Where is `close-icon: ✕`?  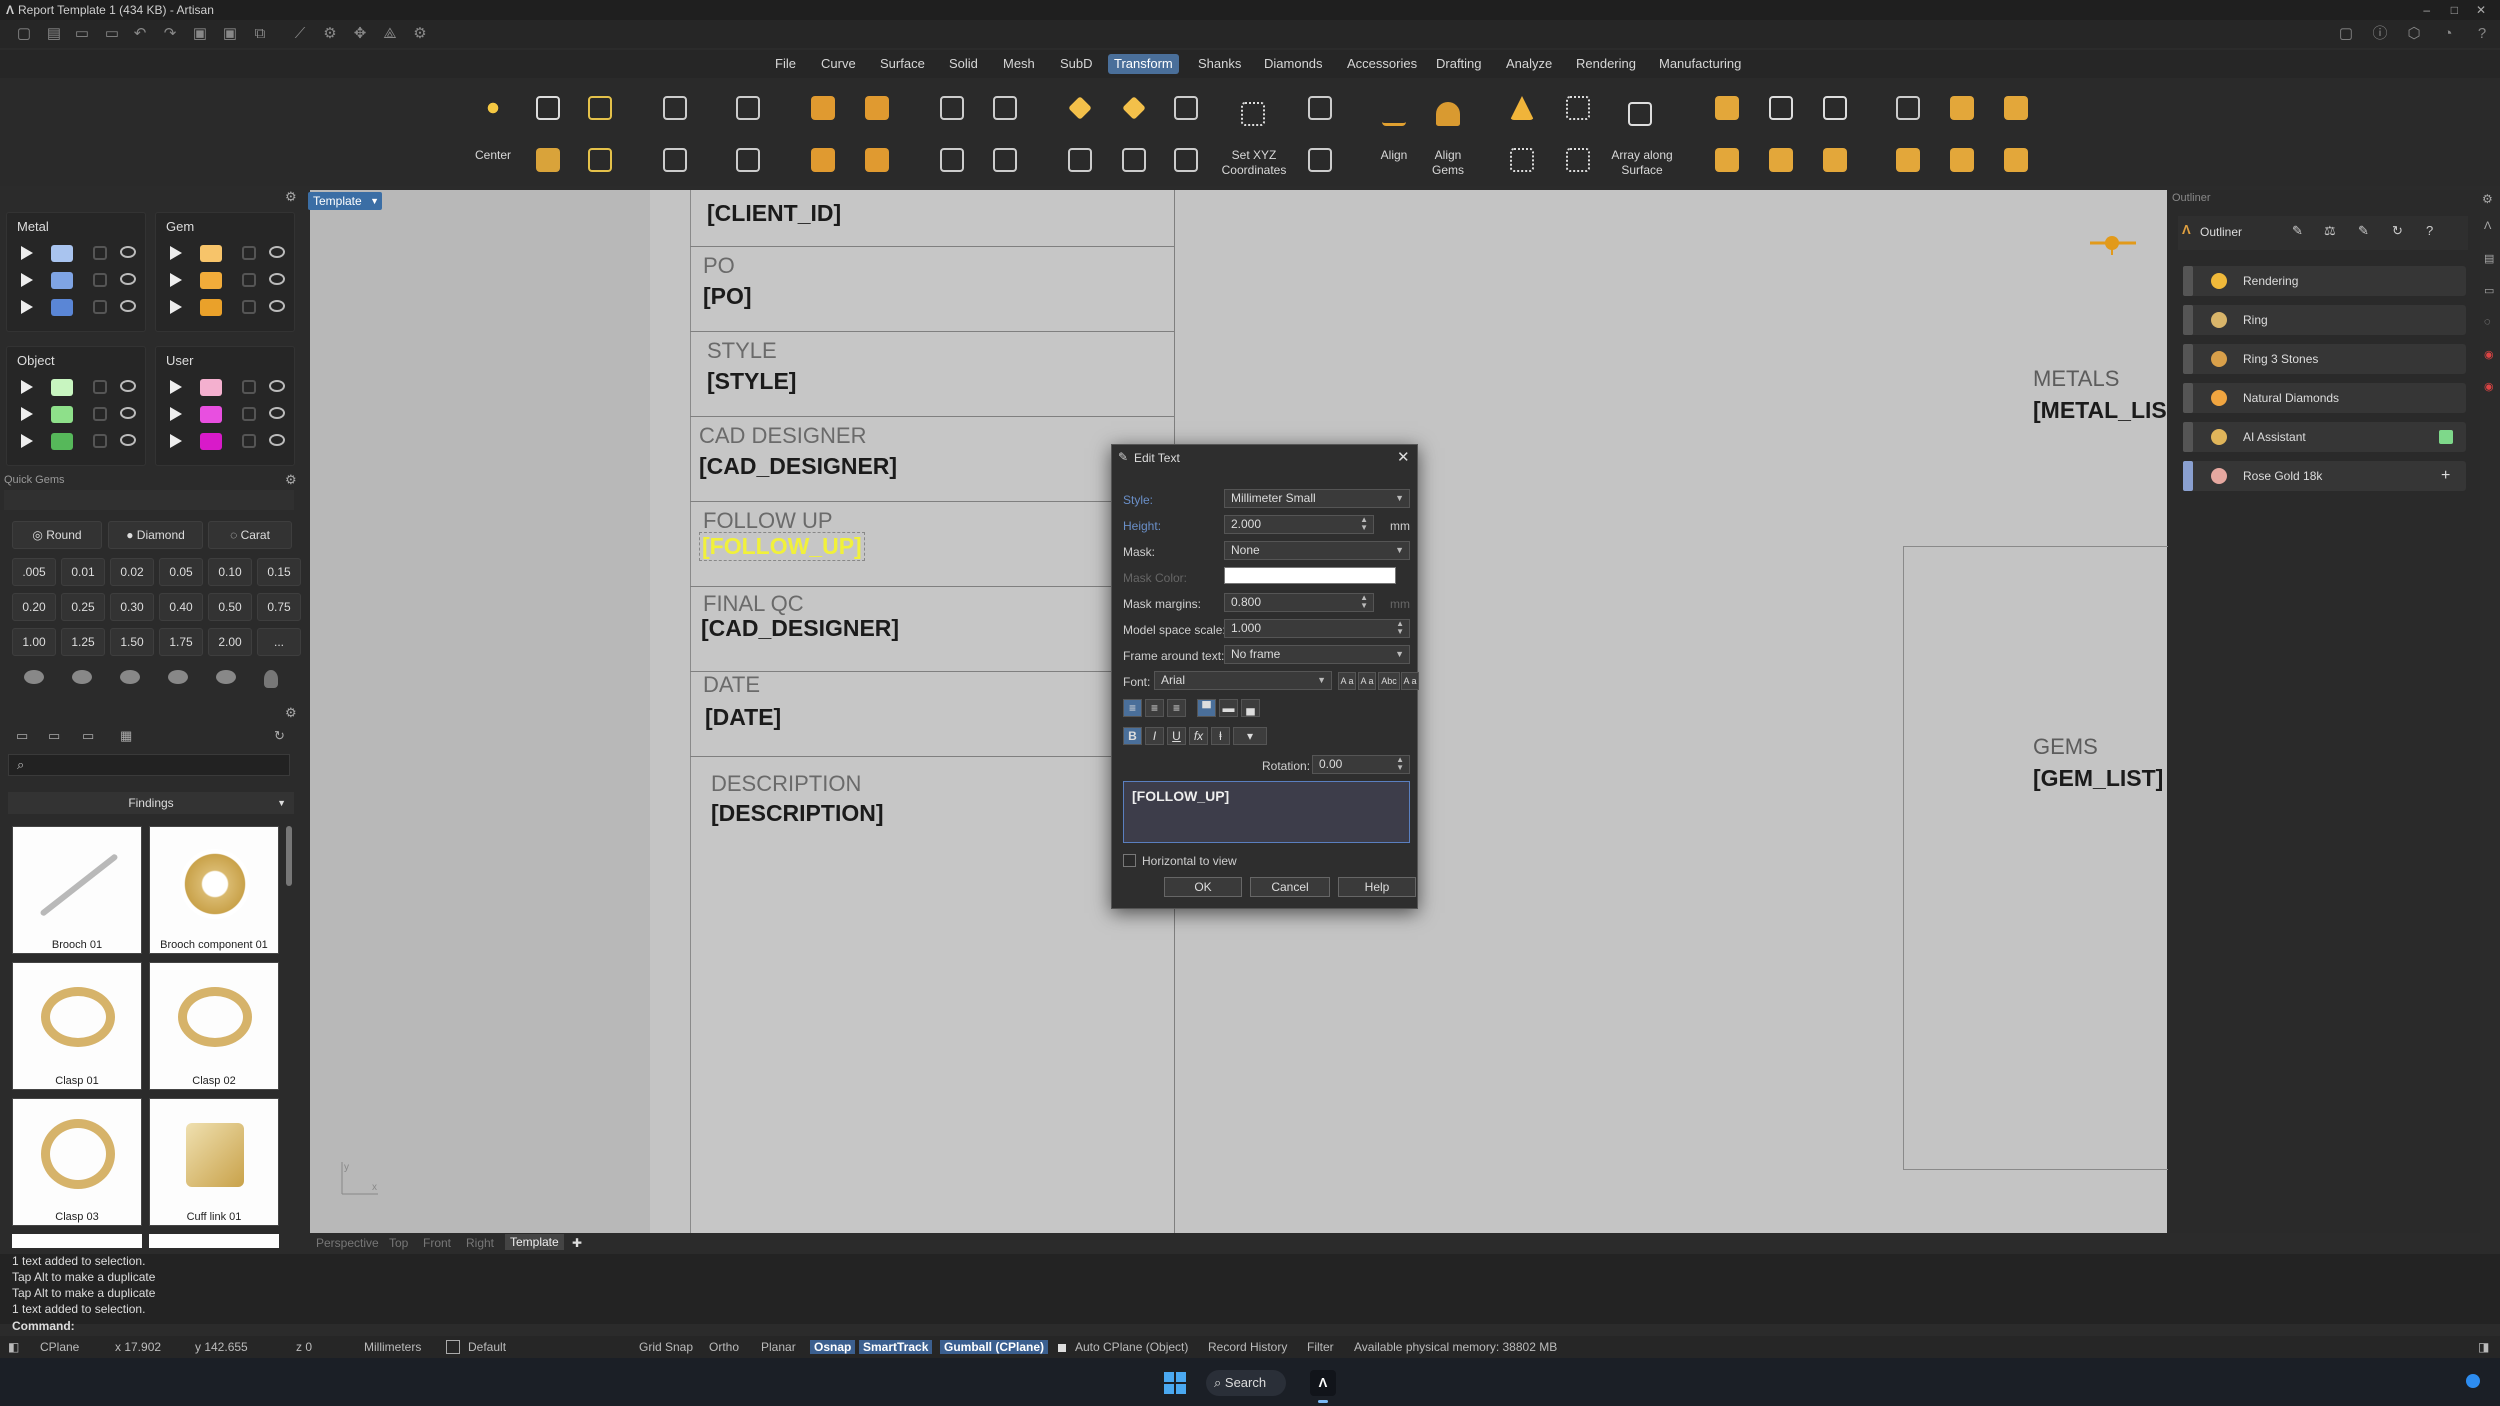
close-icon: ✕ is located at coordinates (1403, 457).